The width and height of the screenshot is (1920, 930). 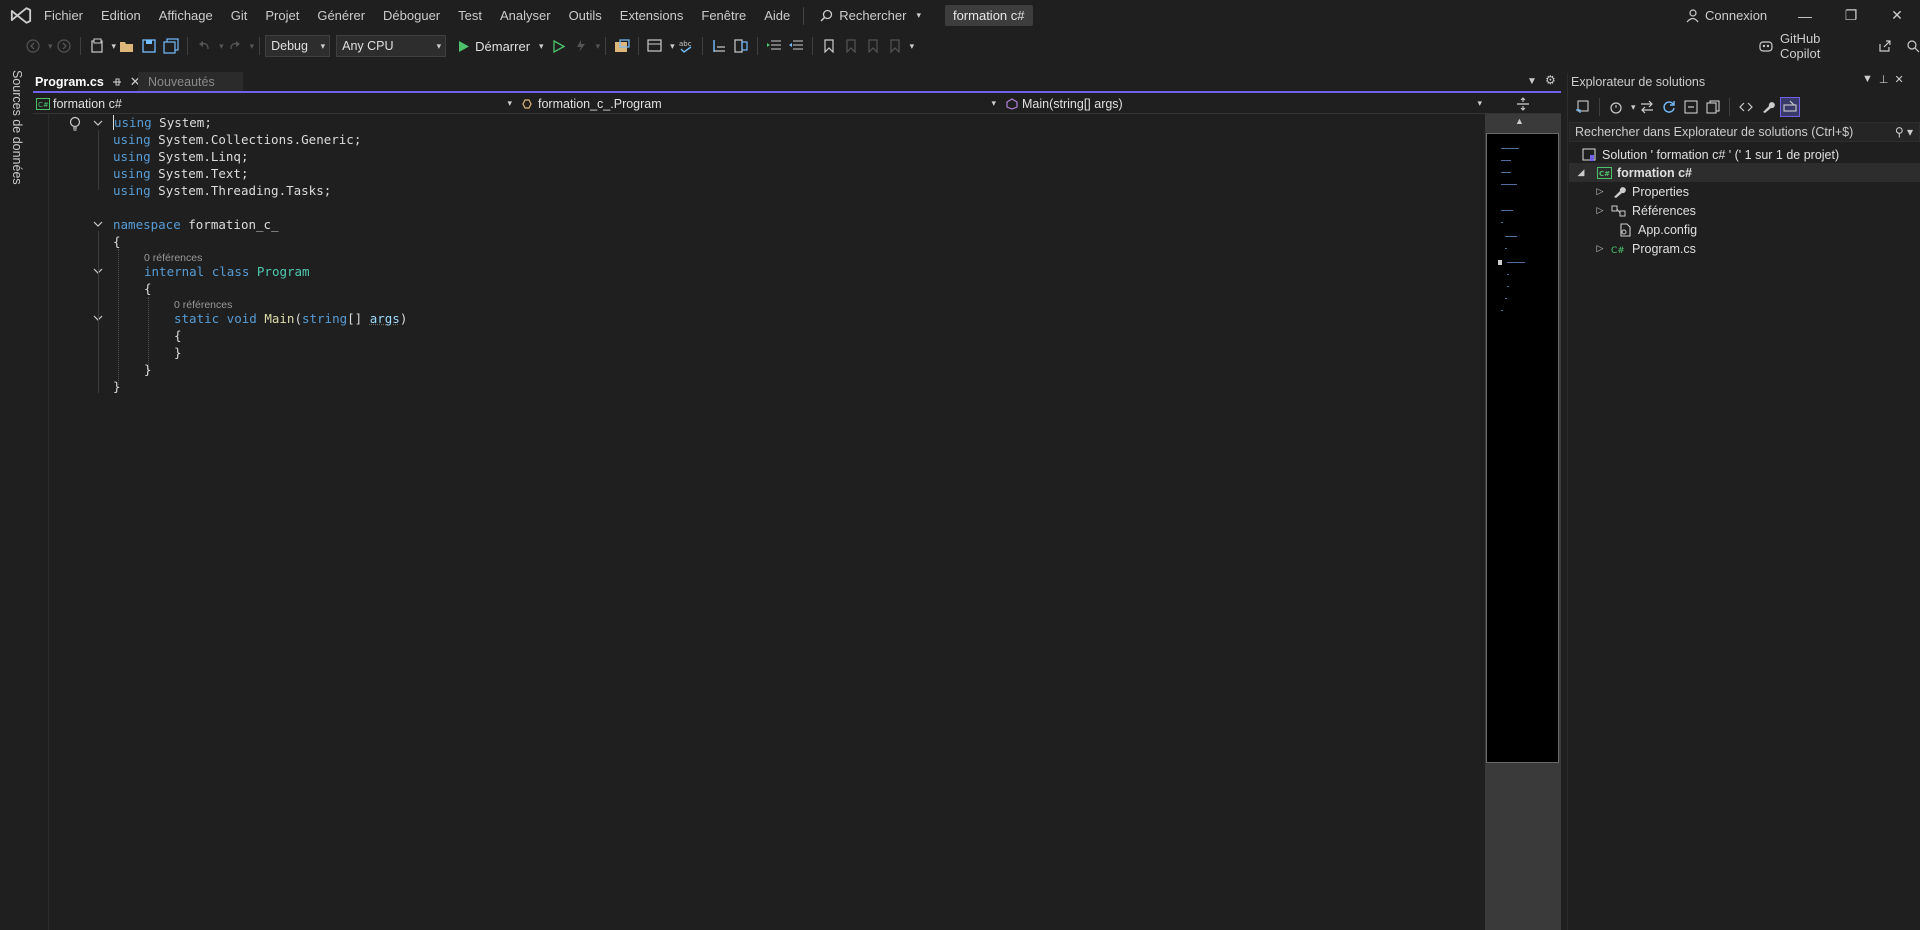 I want to click on menu-deboguer: Déboguer, so click(x=411, y=15).